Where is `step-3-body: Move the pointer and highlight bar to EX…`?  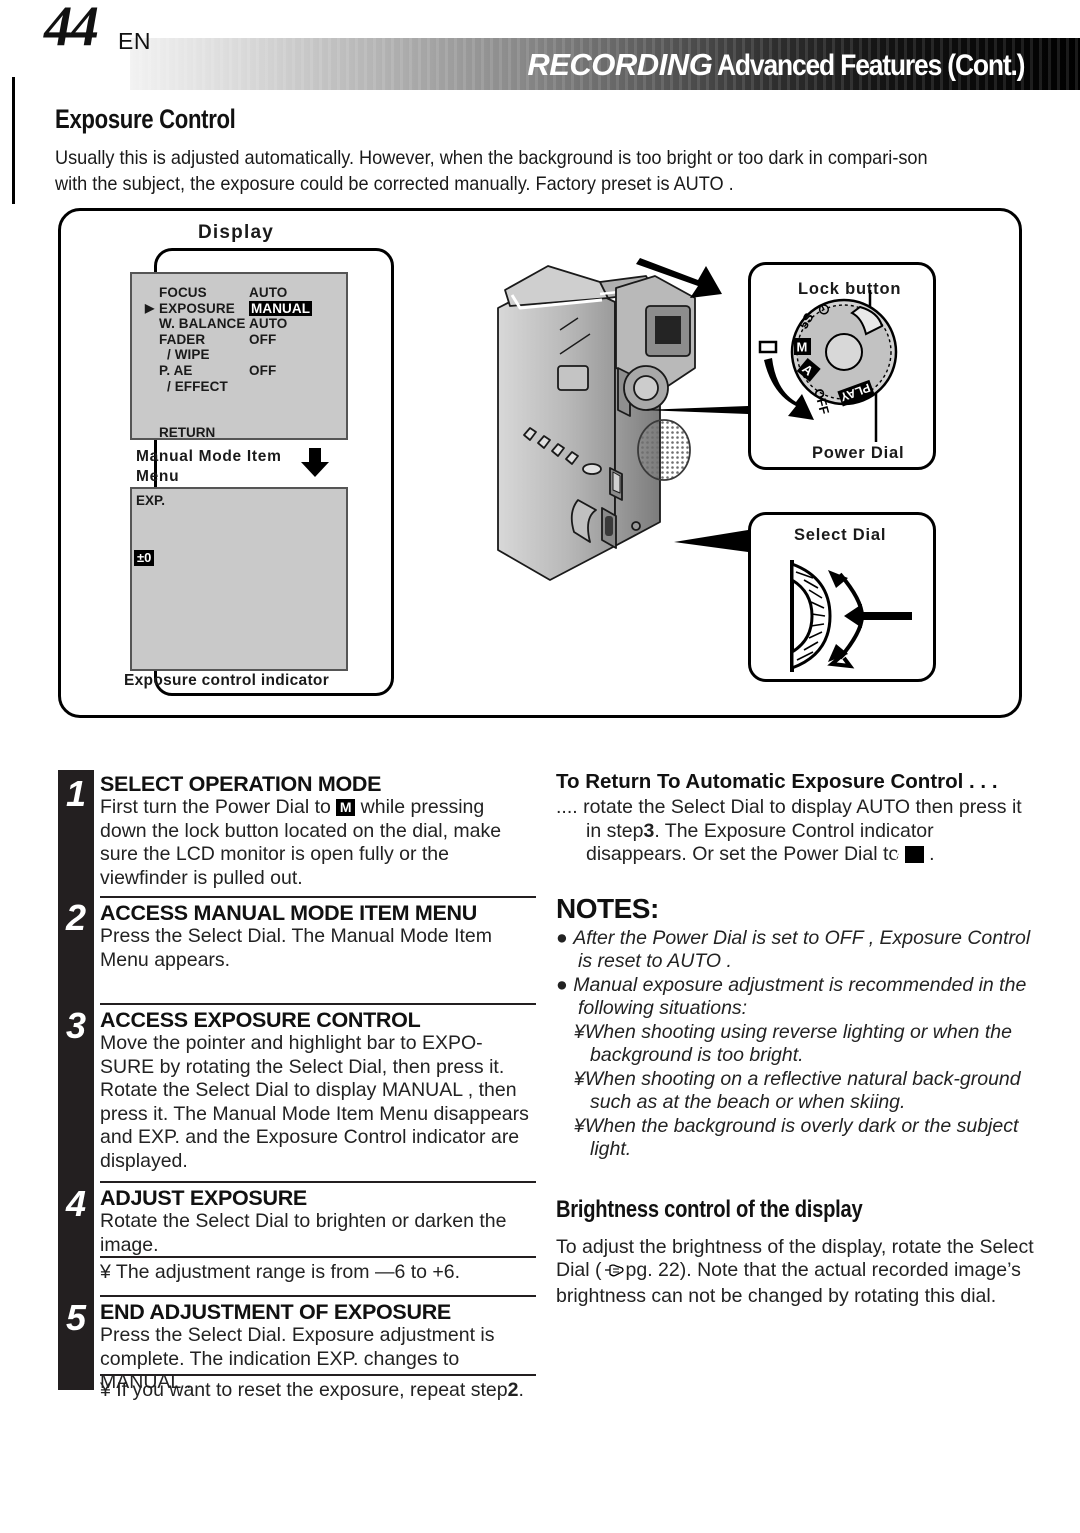
step-3-body: Move the pointer and highlight bar to EX… is located at coordinates (314, 1102).